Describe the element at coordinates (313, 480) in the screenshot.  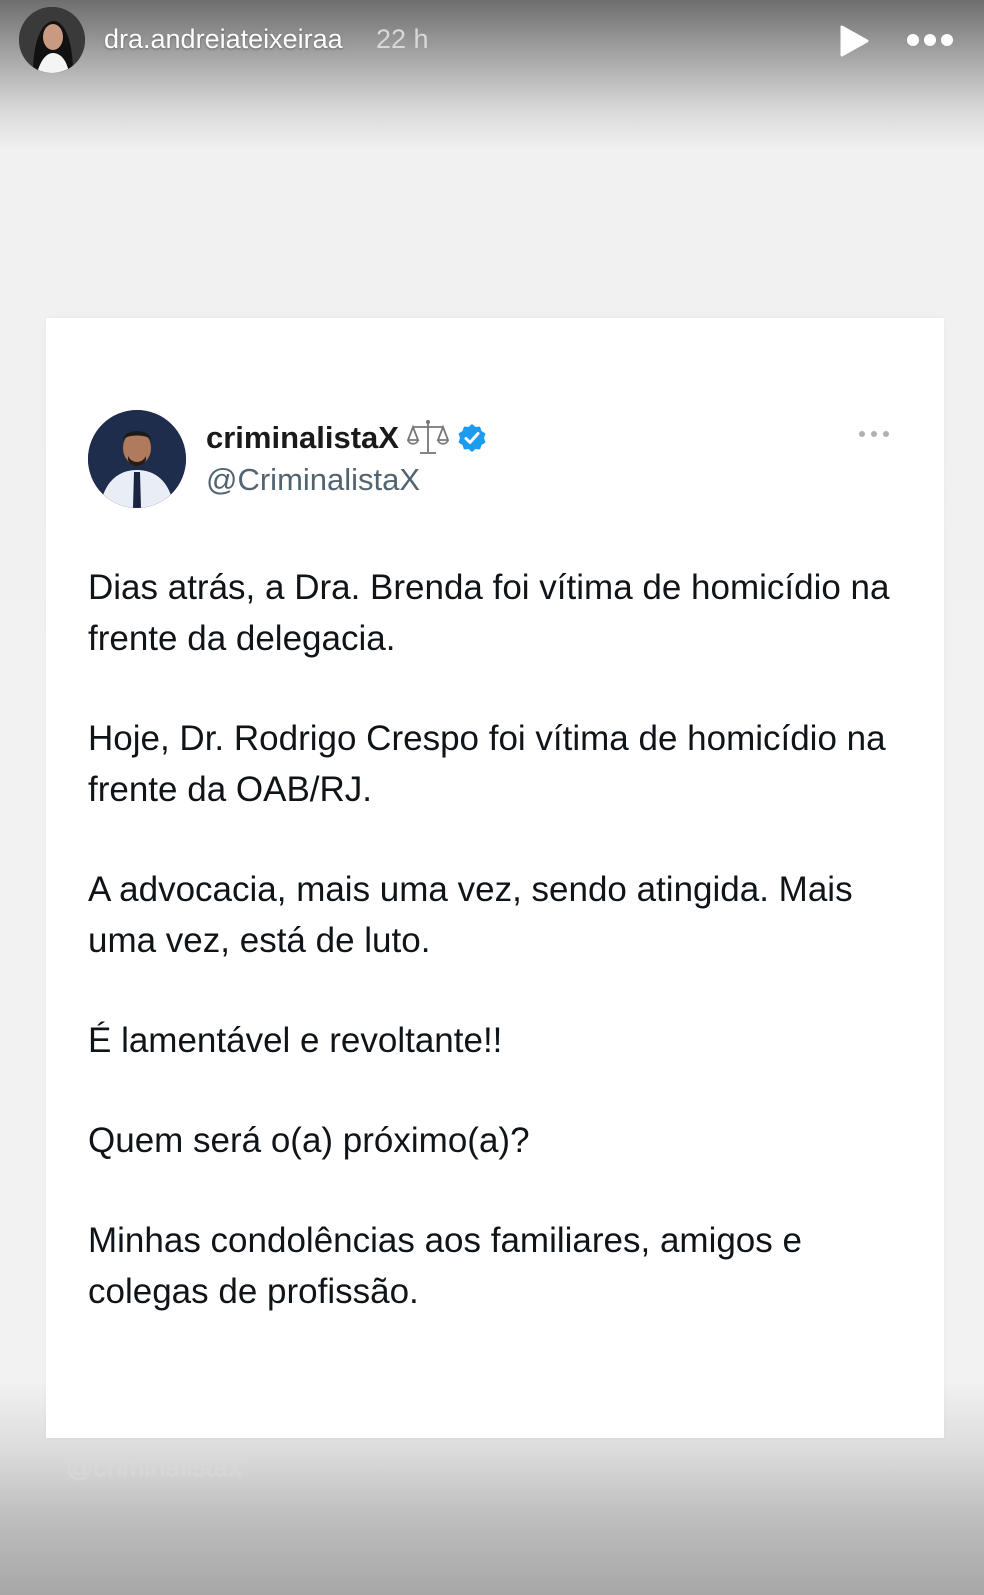
I see `handle: @CriminalistaX` at that location.